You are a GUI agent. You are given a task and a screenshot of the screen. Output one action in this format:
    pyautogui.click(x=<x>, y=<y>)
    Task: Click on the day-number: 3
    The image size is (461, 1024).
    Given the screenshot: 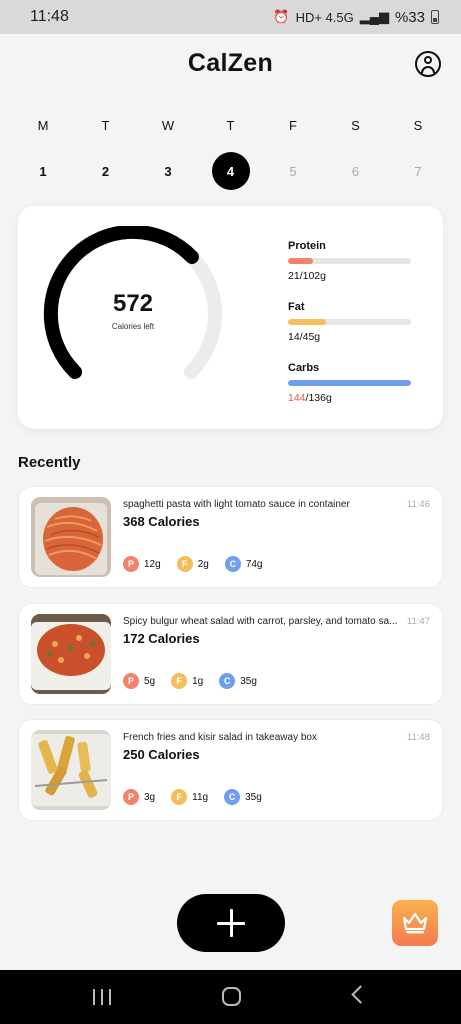 What is the action you would take?
    pyautogui.click(x=168, y=171)
    